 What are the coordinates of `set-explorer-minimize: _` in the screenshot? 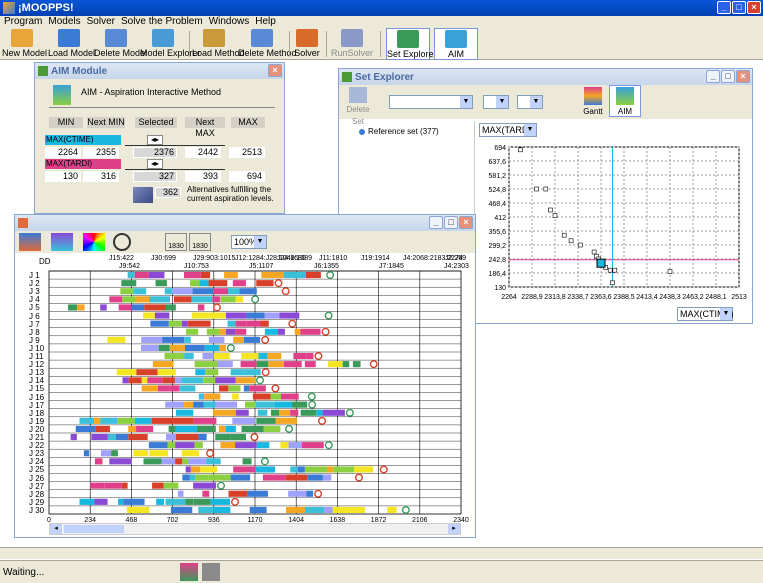 It's located at (713, 76).